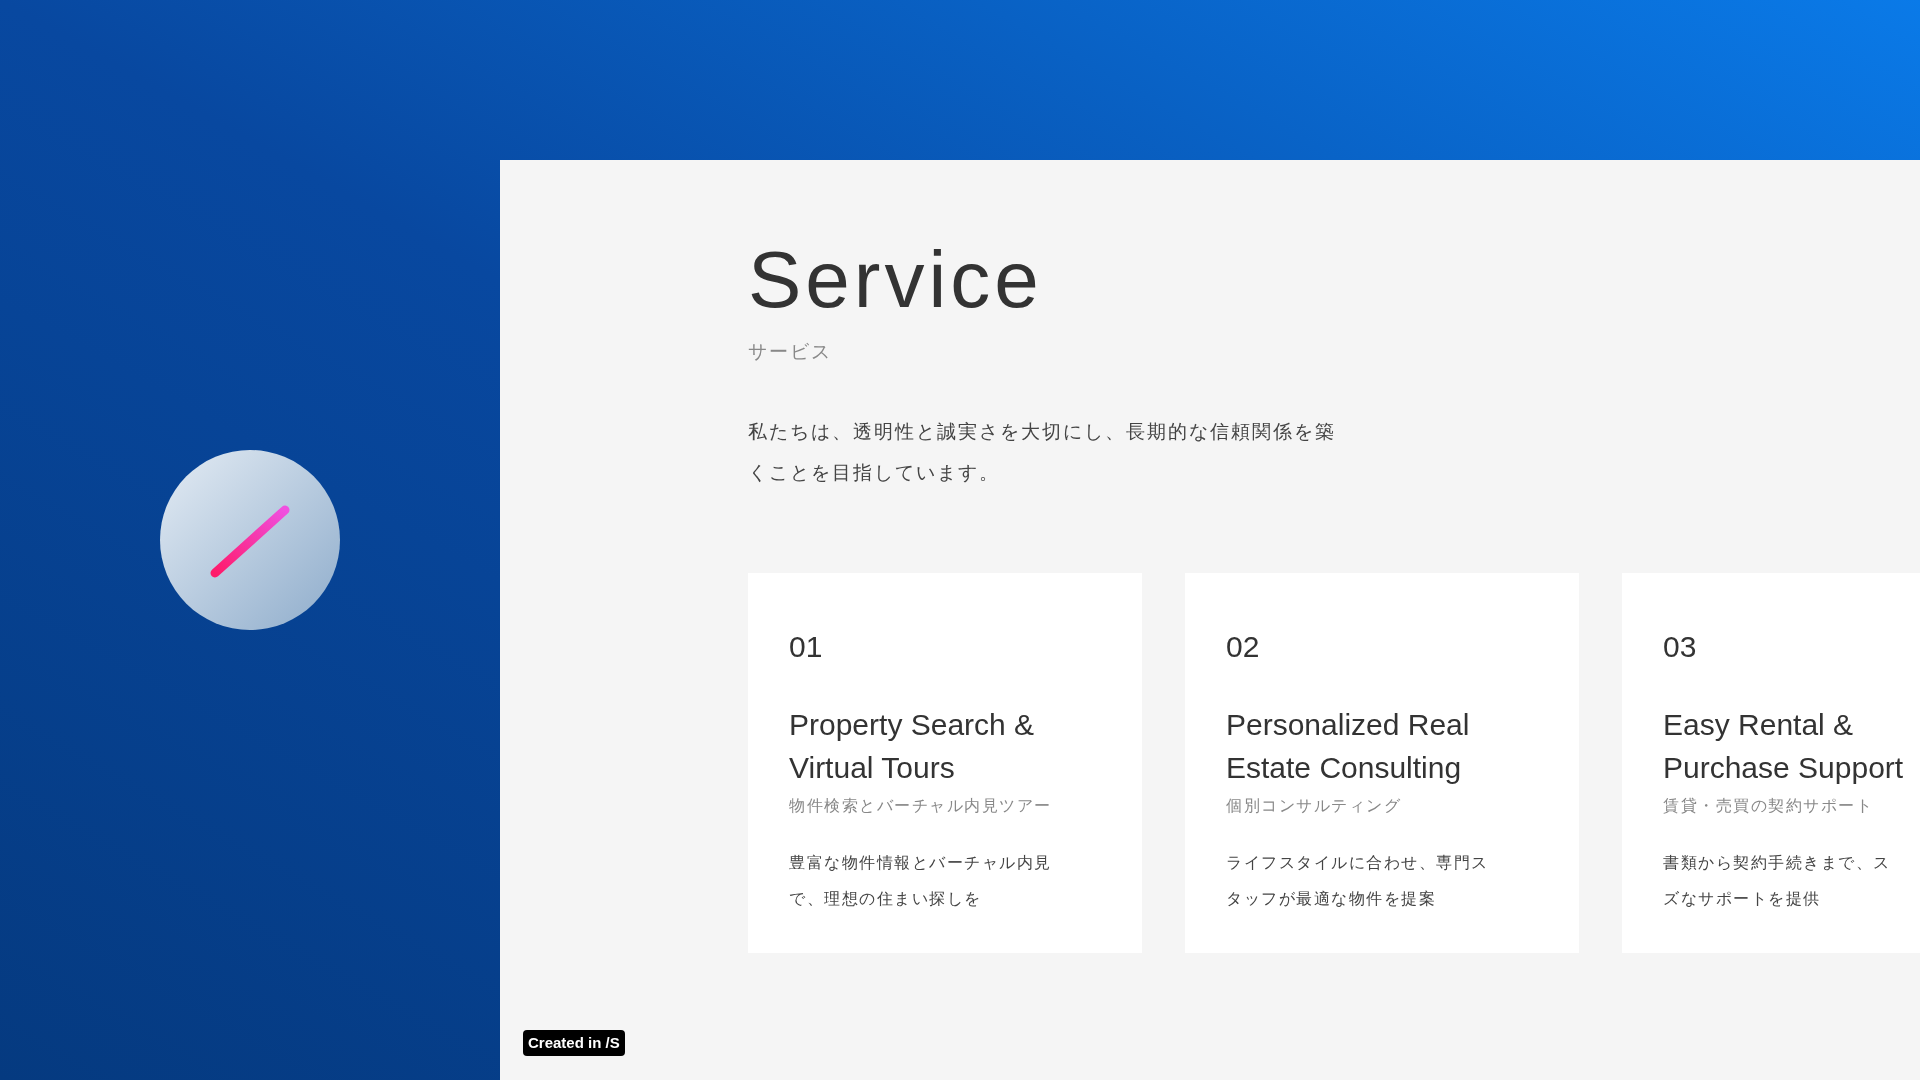  I want to click on created-in-badge: Created in /S, so click(574, 1043).